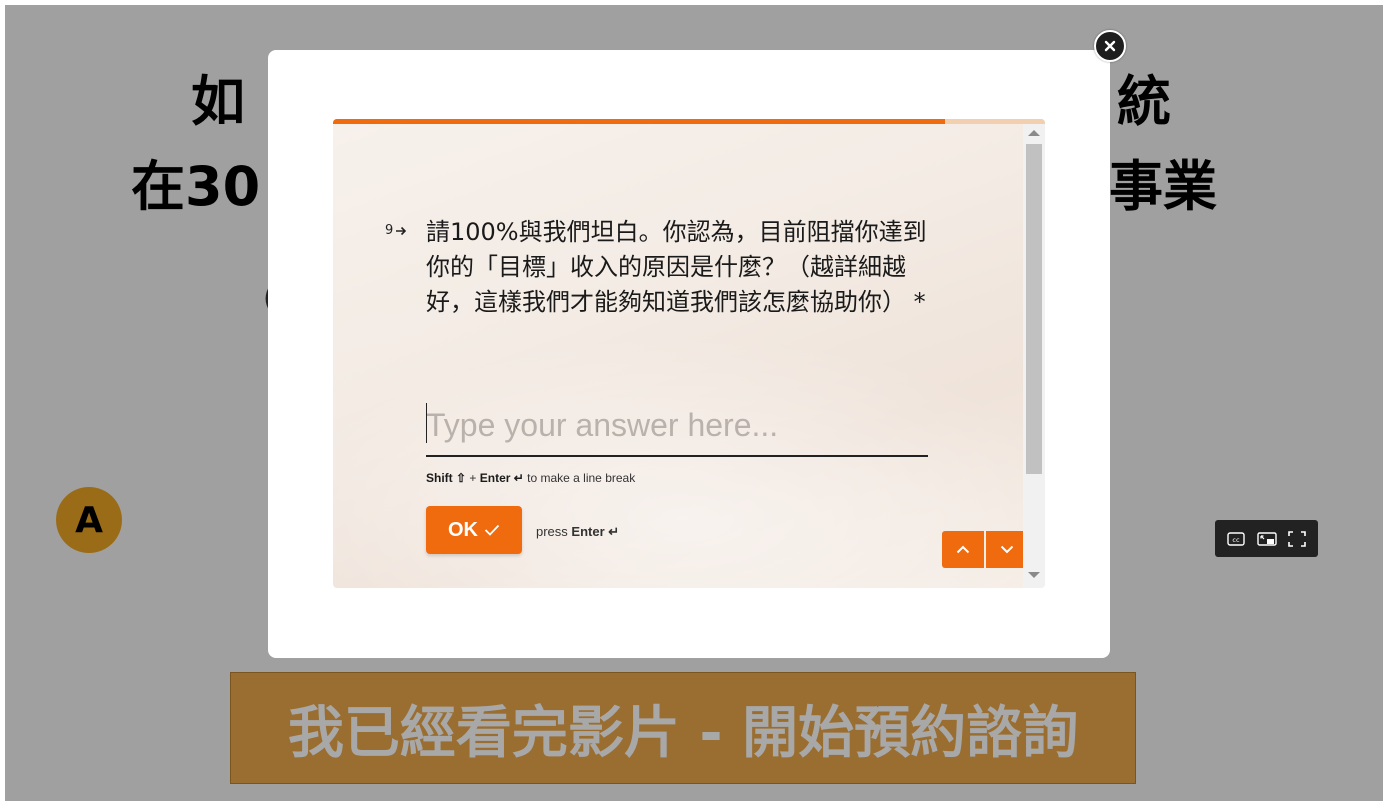  I want to click on scroll-down-arrow, so click(1034, 575).